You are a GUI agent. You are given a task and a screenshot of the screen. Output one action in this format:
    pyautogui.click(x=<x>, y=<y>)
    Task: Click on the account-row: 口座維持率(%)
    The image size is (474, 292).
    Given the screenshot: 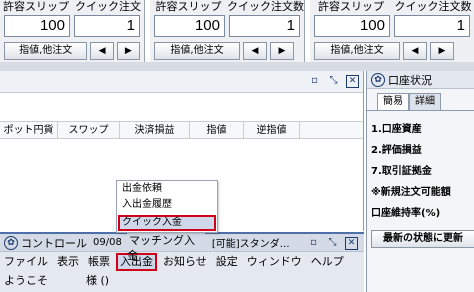 What is the action you would take?
    pyautogui.click(x=406, y=213)
    